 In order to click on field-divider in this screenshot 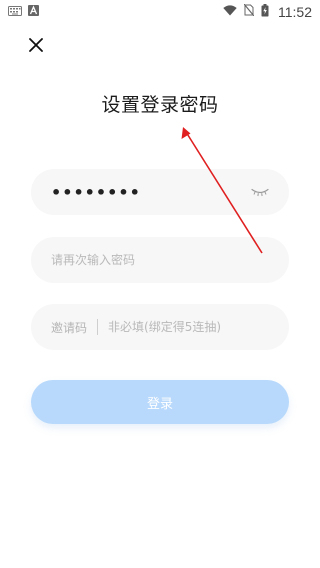, I will do `click(98, 327)`.